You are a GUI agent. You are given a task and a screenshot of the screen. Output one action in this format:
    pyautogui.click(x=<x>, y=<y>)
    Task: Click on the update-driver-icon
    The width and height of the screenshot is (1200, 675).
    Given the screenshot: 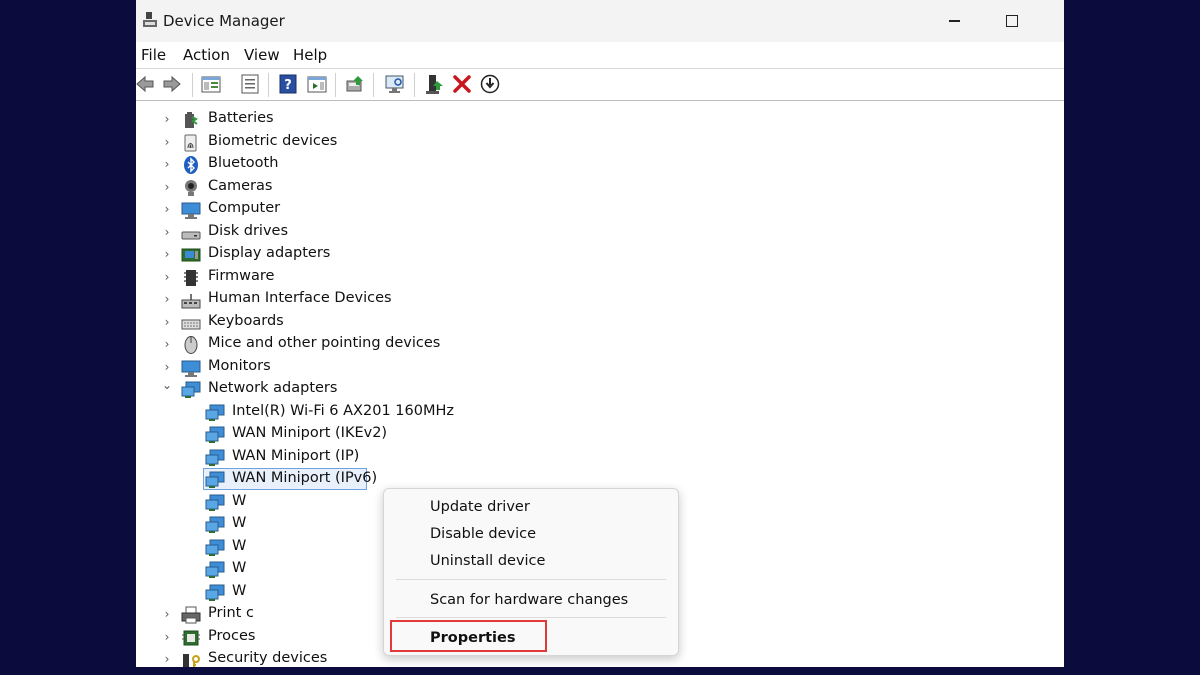 What is the action you would take?
    pyautogui.click(x=355, y=84)
    